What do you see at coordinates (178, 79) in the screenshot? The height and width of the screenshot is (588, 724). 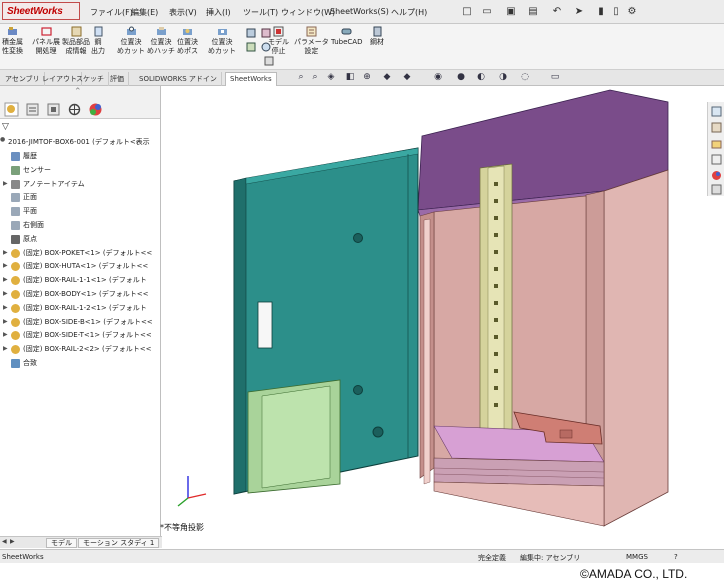 I see `tab-solidworks-addins: SOLIDWORKS アドイン` at bounding box center [178, 79].